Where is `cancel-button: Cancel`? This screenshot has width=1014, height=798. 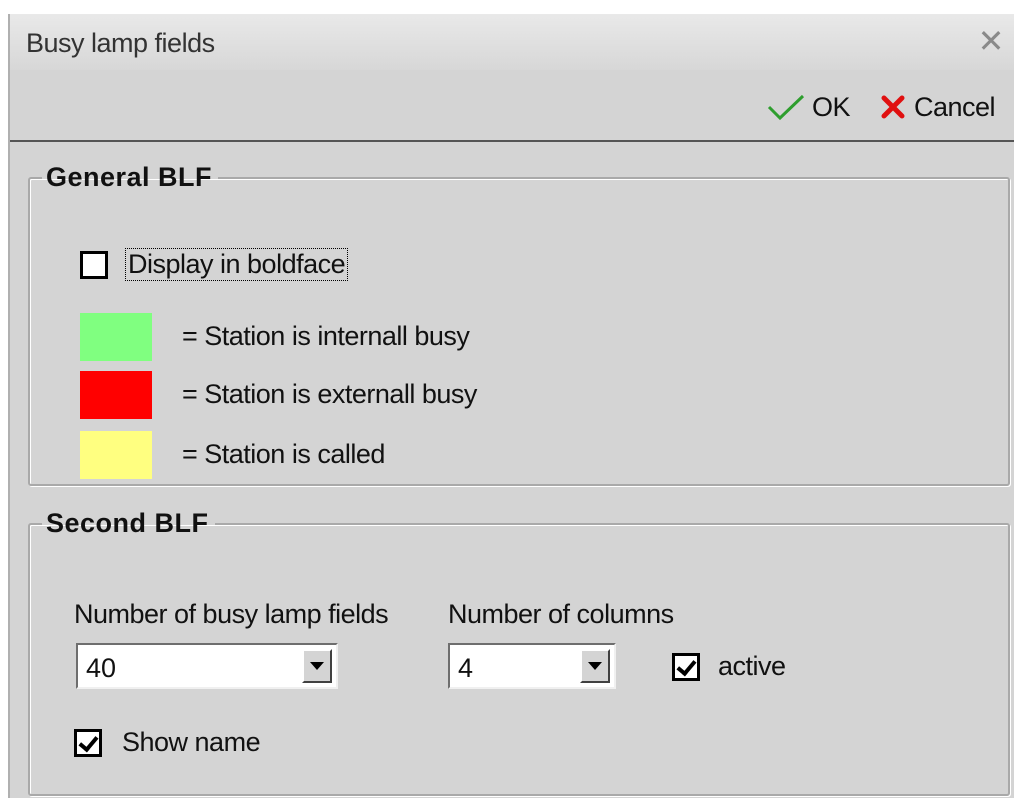
cancel-button: Cancel is located at coordinates (937, 107).